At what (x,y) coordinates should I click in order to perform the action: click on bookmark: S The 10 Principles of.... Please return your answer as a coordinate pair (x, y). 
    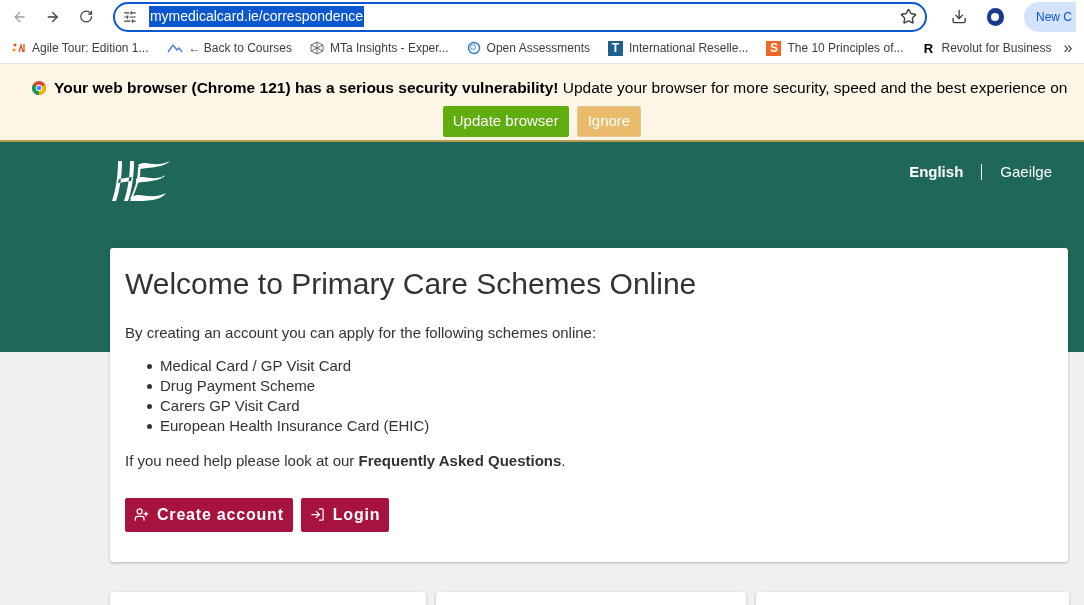
    Looking at the image, I should click on (835, 48).